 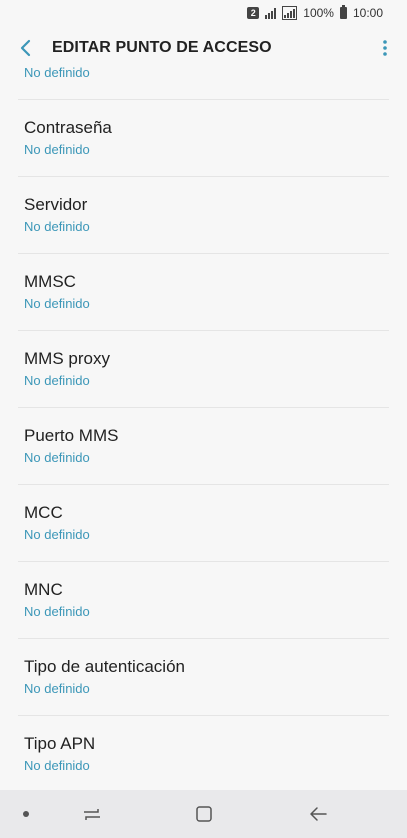 I want to click on battery-icon, so click(x=343, y=12).